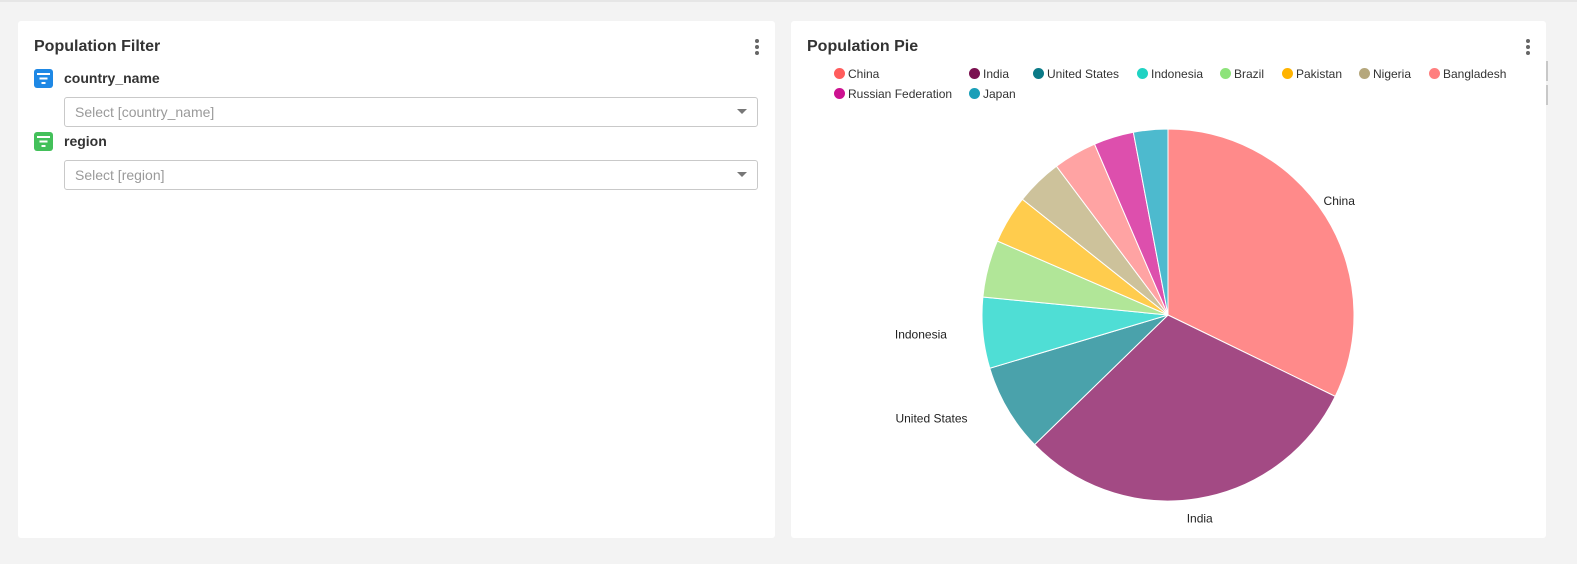 This screenshot has width=1577, height=564. I want to click on legend-label: Nigeria, so click(1392, 74).